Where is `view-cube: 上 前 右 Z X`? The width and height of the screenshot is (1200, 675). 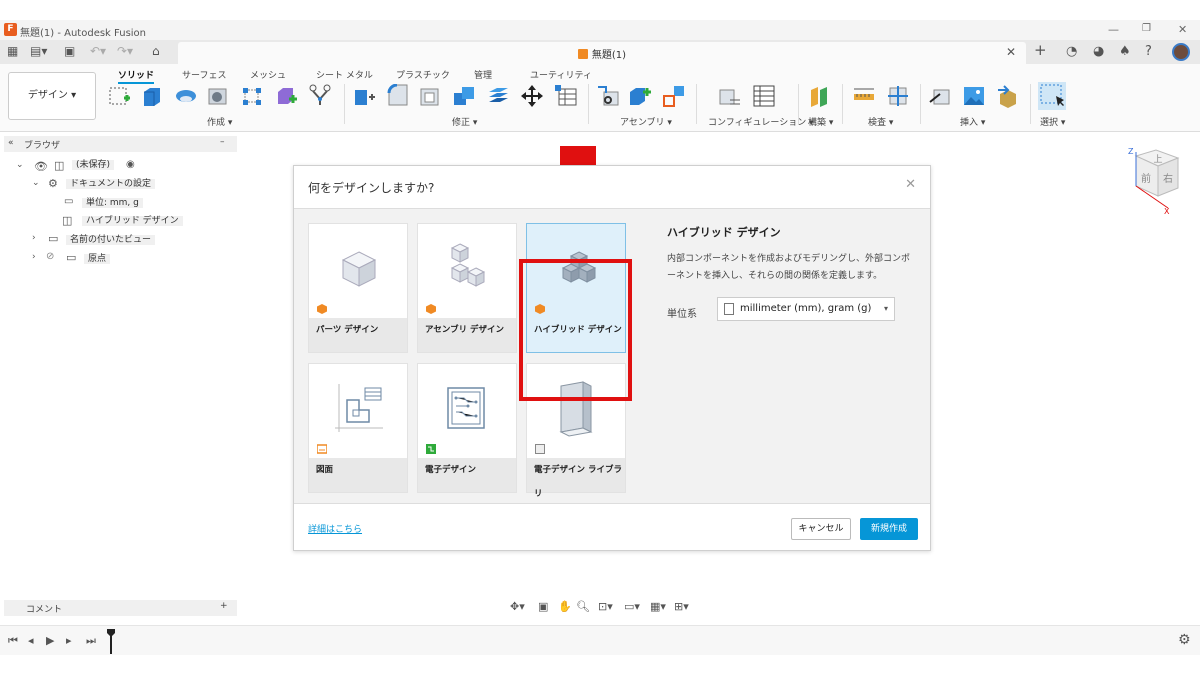 view-cube: 上 前 右 Z X is located at coordinates (1152, 181).